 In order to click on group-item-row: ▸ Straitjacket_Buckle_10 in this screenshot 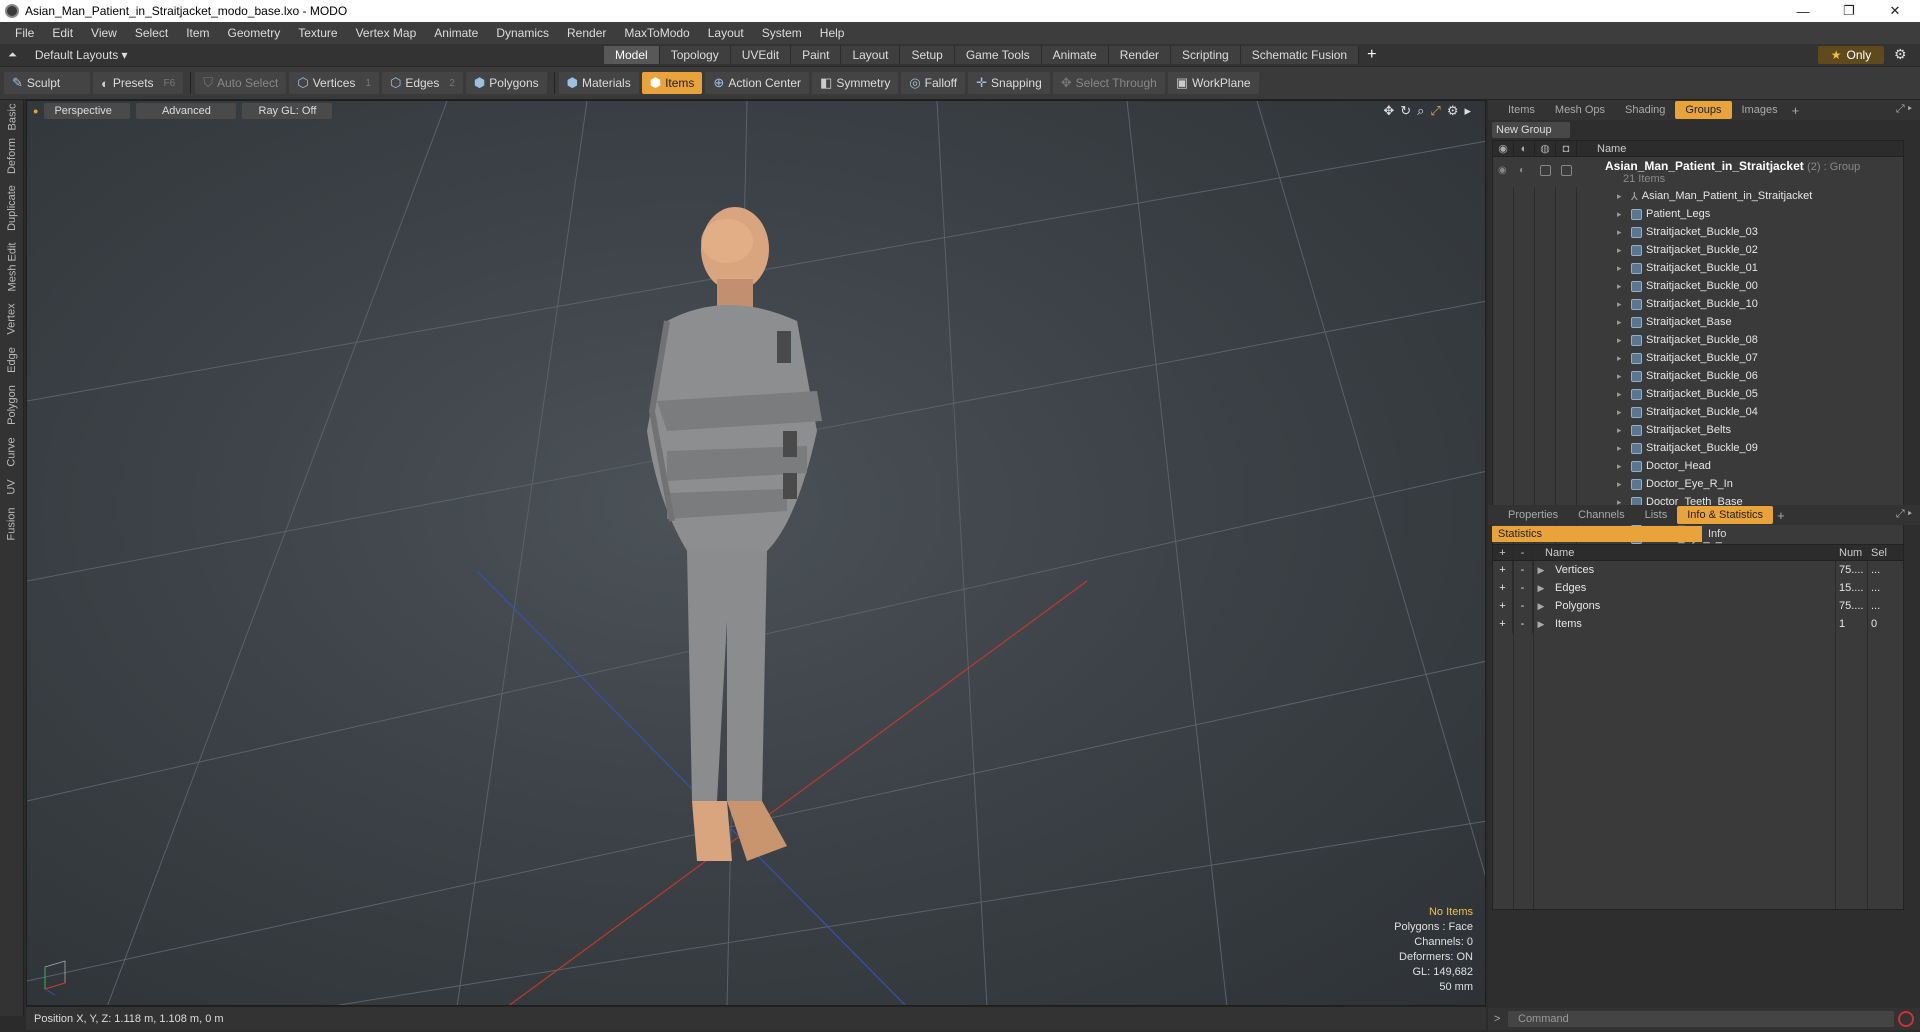, I will do `click(1698, 304)`.